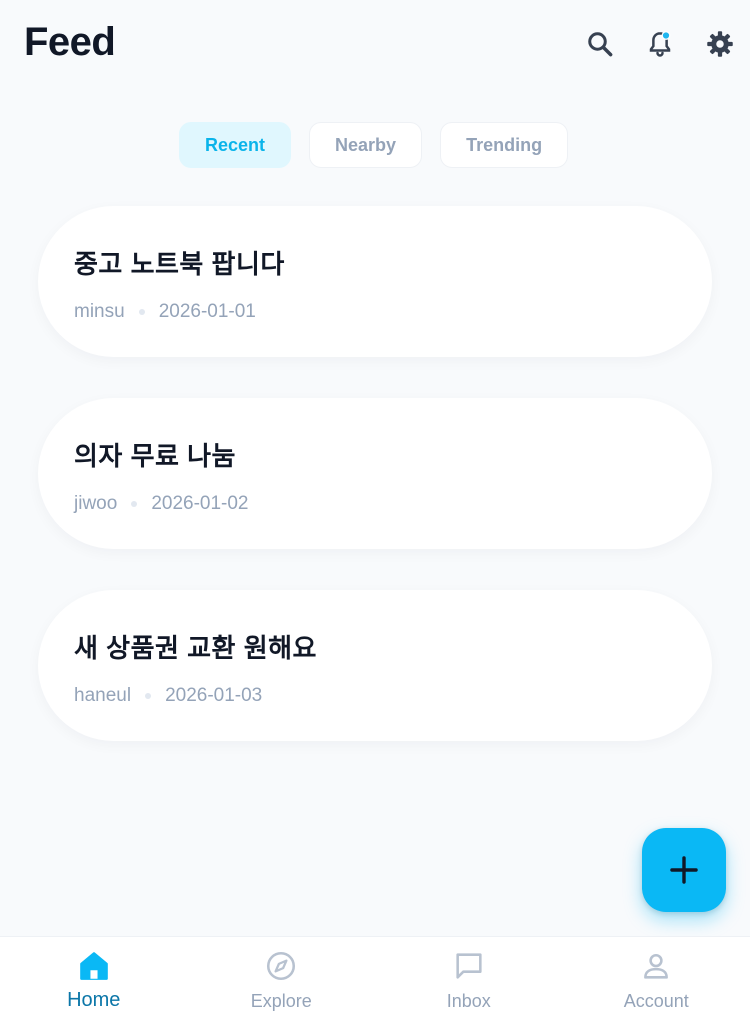 The height and width of the screenshot is (1024, 750). Describe the element at coordinates (94, 1000) in the screenshot. I see `nav-label: Home` at that location.